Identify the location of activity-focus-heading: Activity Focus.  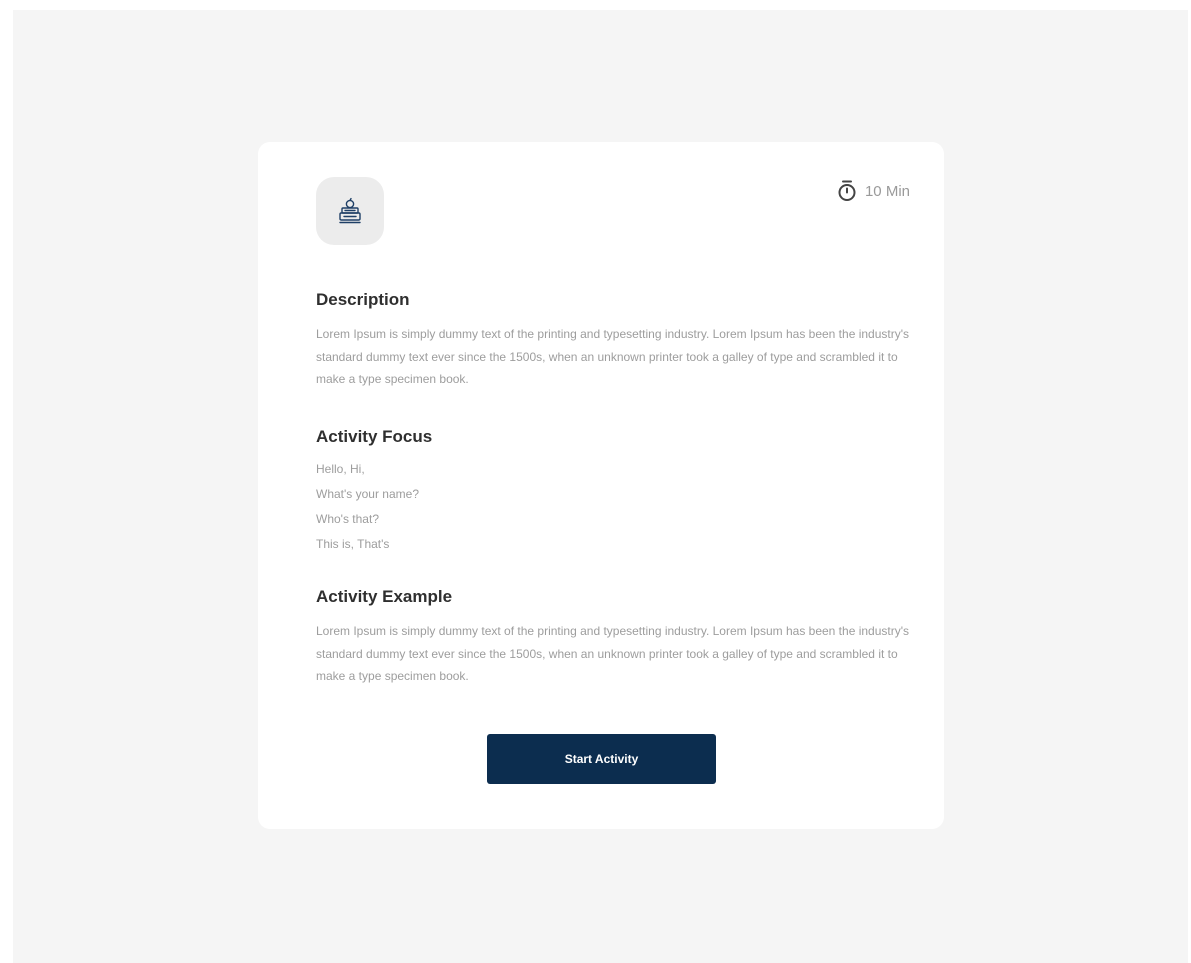
(374, 436).